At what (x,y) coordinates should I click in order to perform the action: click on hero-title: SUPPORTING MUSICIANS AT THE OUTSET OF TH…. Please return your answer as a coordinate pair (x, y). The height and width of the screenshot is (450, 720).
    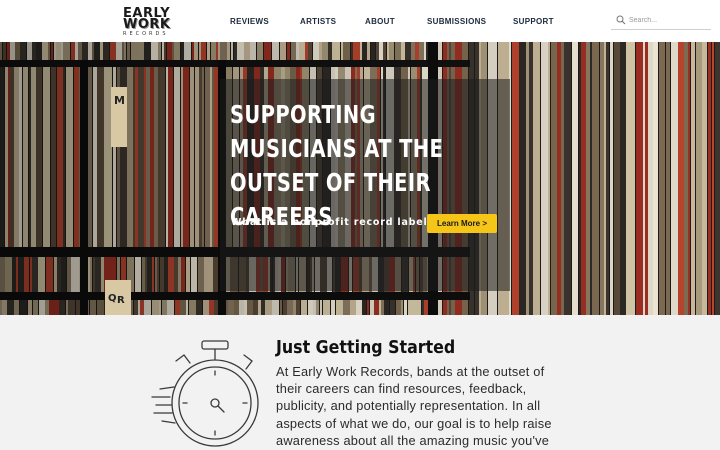
    Looking at the image, I should click on (337, 165).